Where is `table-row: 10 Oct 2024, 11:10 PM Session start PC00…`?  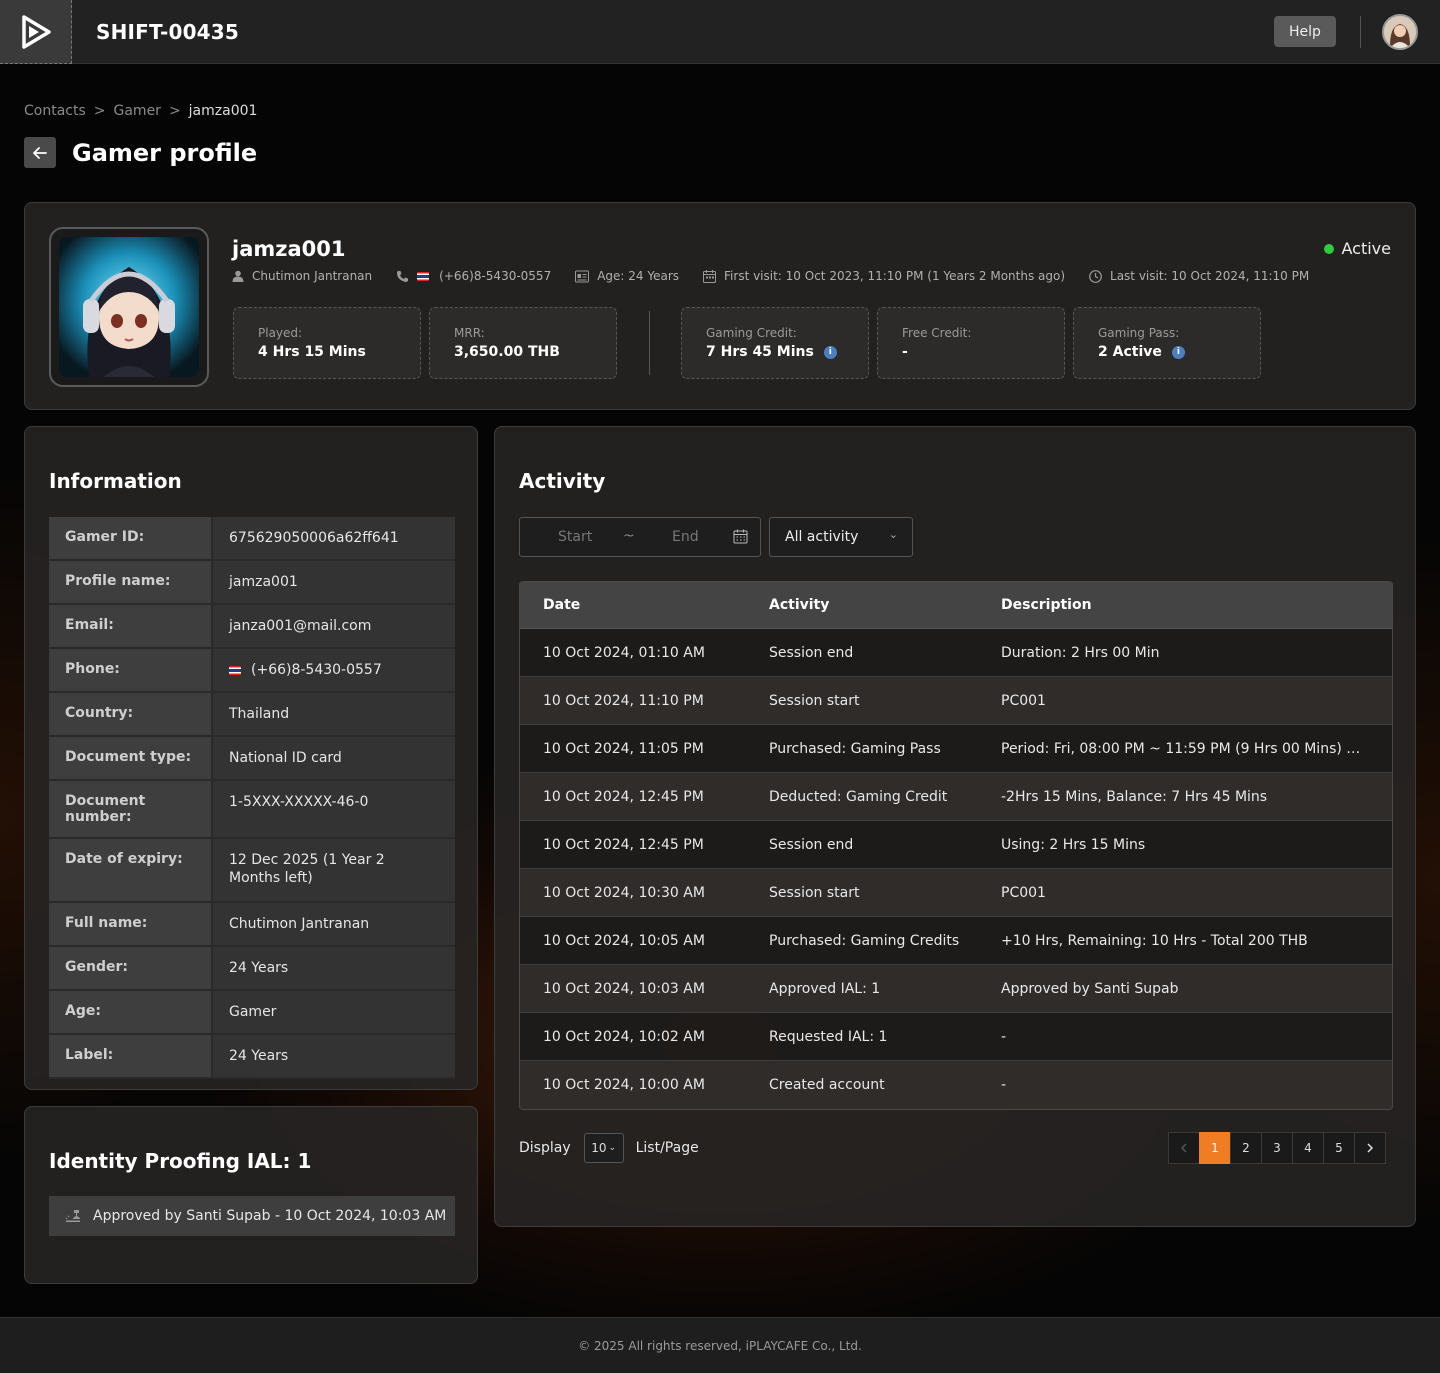
table-row: 10 Oct 2024, 11:10 PM Session start PC00… is located at coordinates (956, 701).